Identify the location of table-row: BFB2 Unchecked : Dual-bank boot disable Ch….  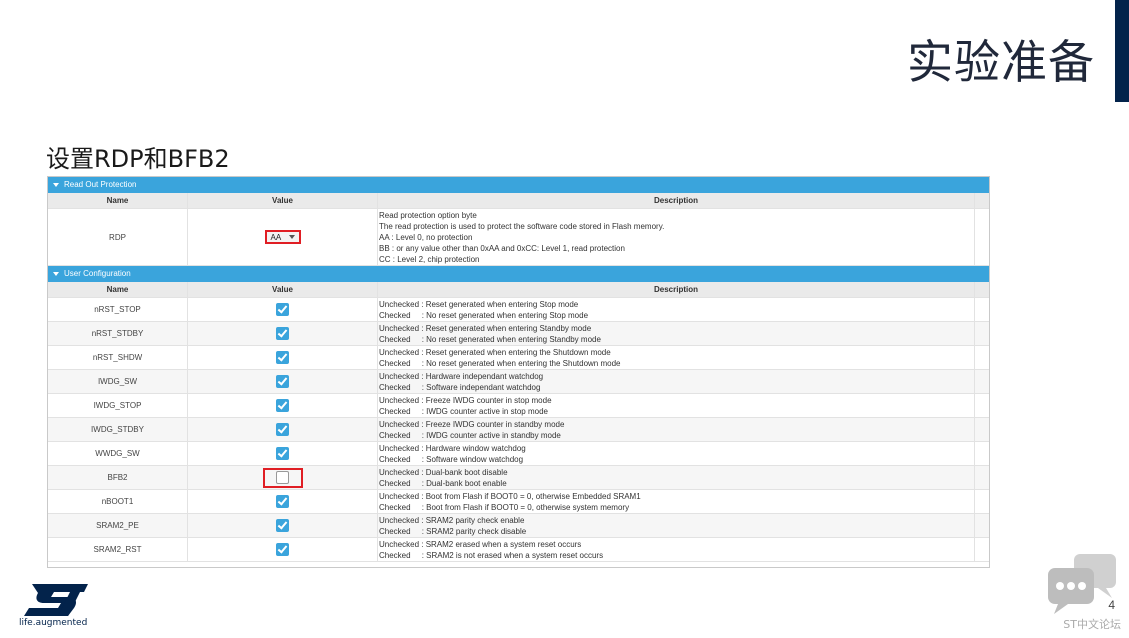
(518, 478).